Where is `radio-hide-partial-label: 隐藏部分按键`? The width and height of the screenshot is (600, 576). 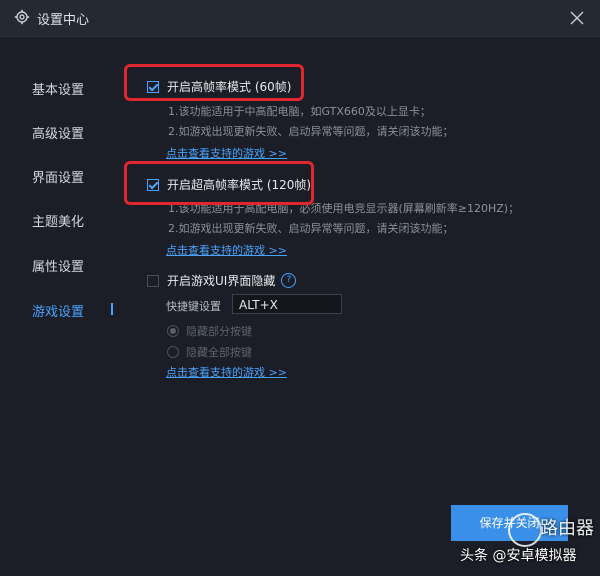
radio-hide-partial-label: 隐藏部分按键 is located at coordinates (219, 331).